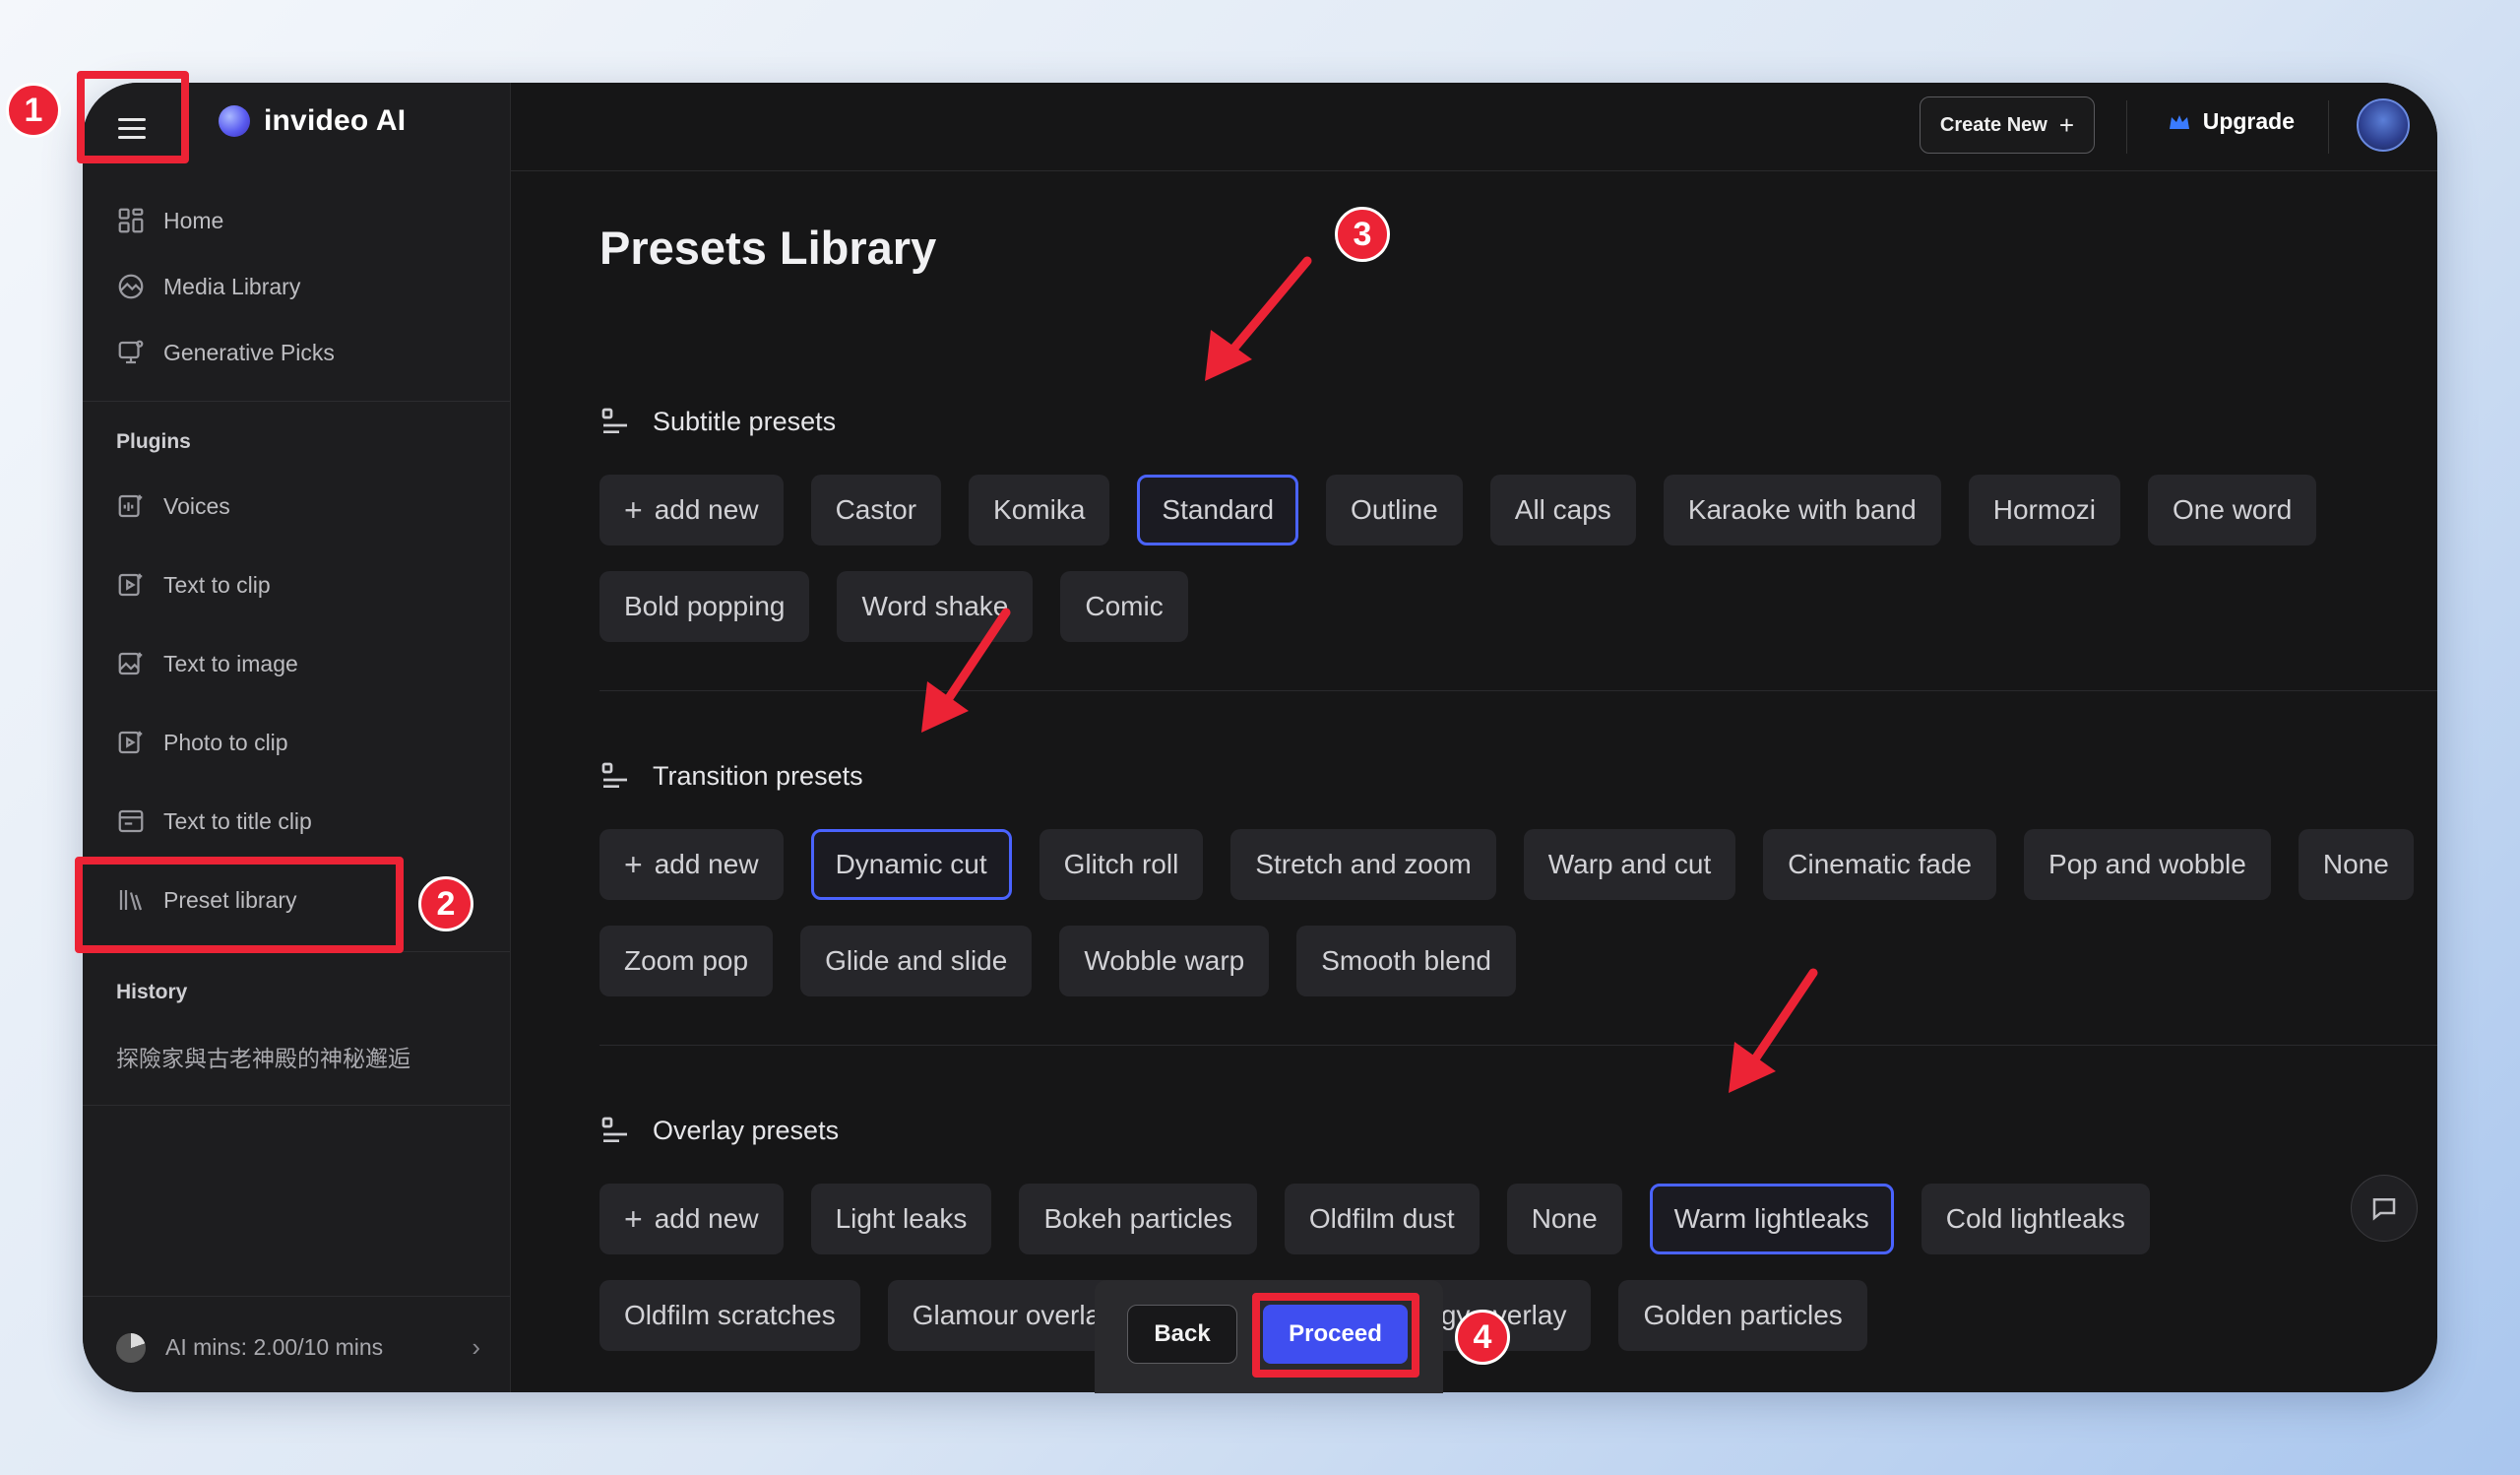 Image resolution: width=2520 pixels, height=1475 pixels. Describe the element at coordinates (1562, 510) in the screenshot. I see `preset-chip: All caps` at that location.